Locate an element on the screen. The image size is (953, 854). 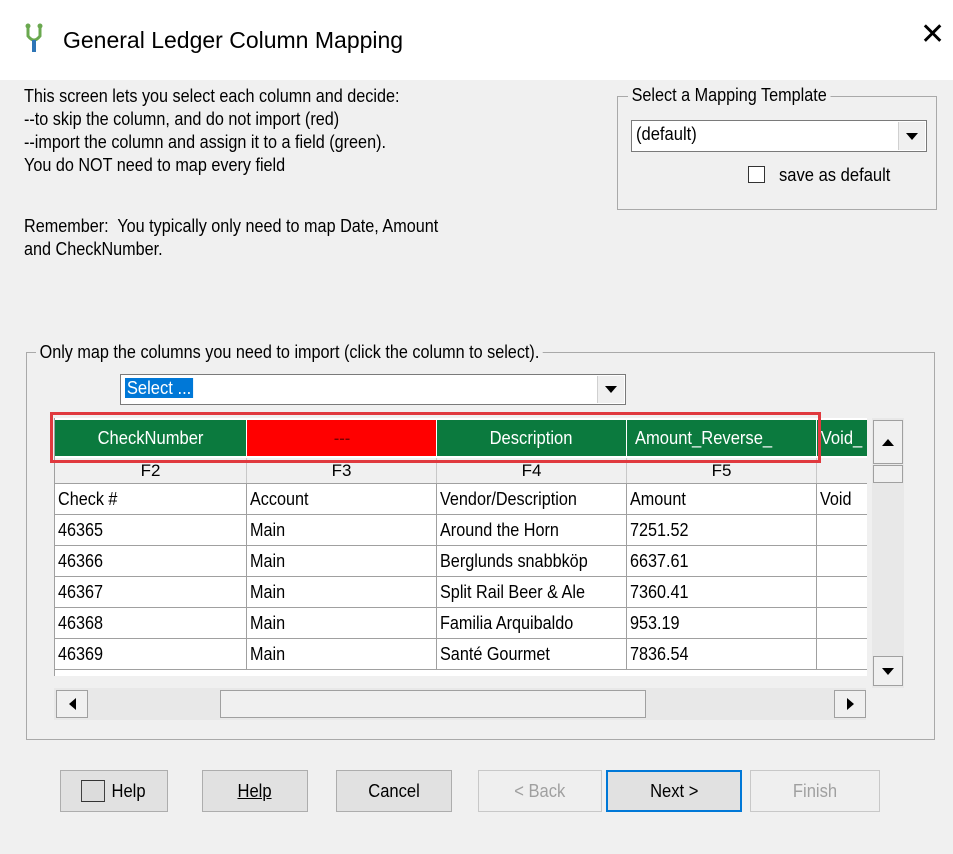
table-cell: Check # is located at coordinates (151, 499).